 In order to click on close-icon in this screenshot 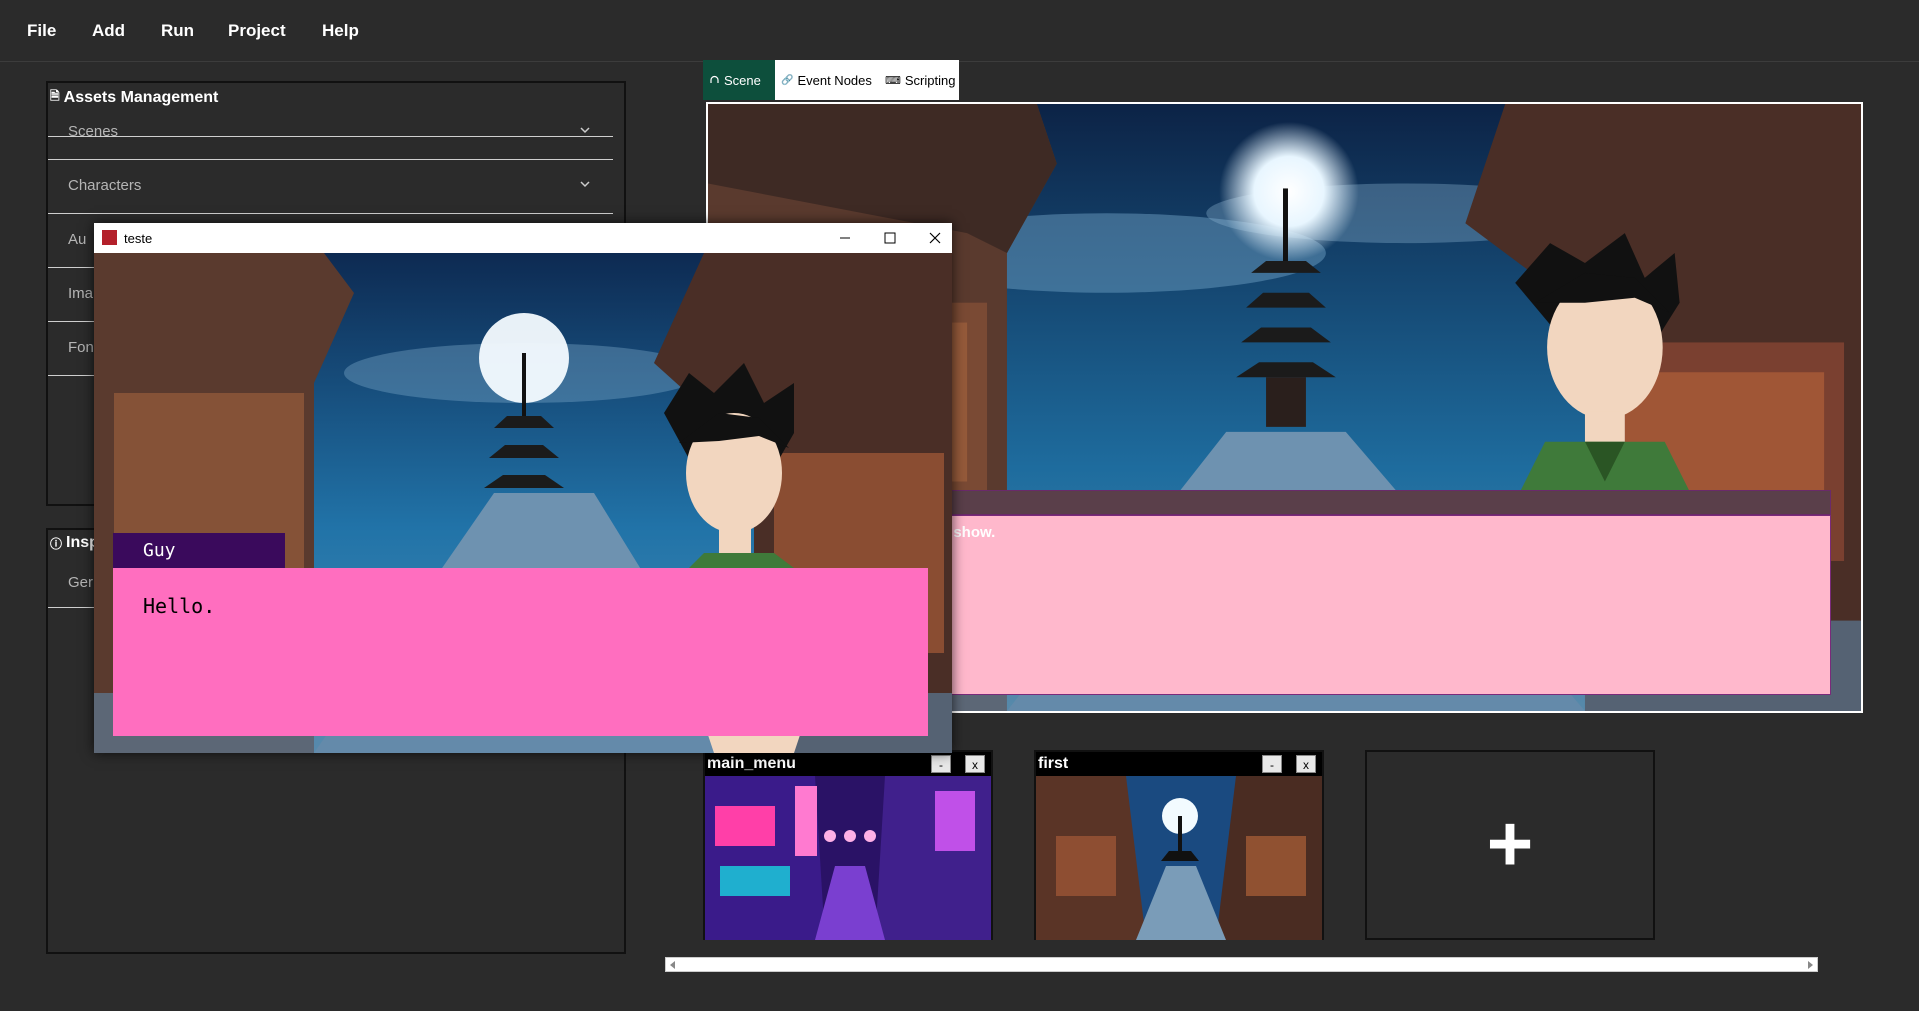, I will do `click(935, 238)`.